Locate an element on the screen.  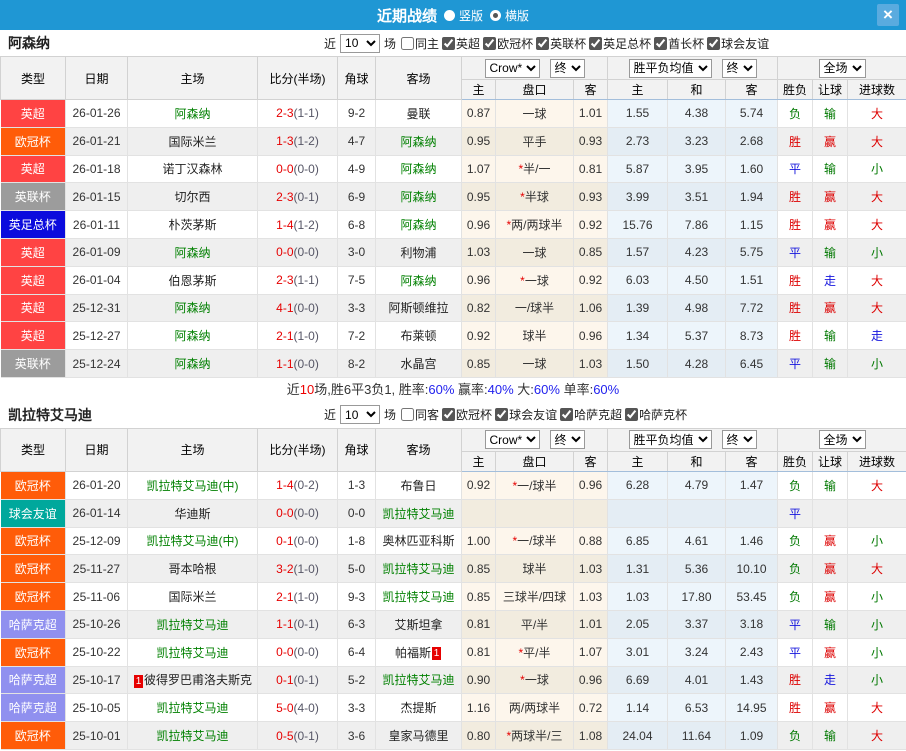
home-team: 国际米兰 is located at coordinates (192, 596).